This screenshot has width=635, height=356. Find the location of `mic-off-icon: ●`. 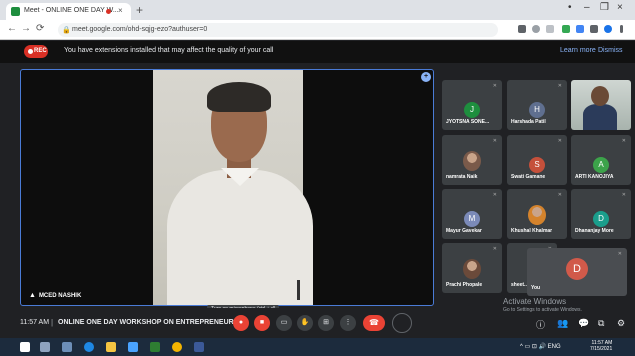

mic-off-icon: ● is located at coordinates (241, 323).